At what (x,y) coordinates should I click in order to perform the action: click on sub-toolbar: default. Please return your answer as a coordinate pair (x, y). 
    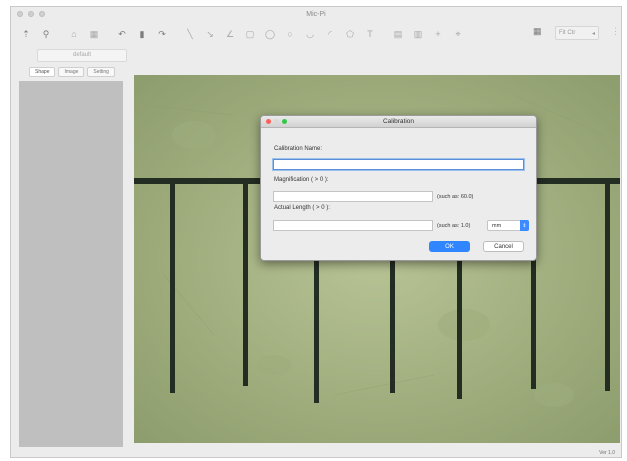
    Looking at the image, I should click on (316, 55).